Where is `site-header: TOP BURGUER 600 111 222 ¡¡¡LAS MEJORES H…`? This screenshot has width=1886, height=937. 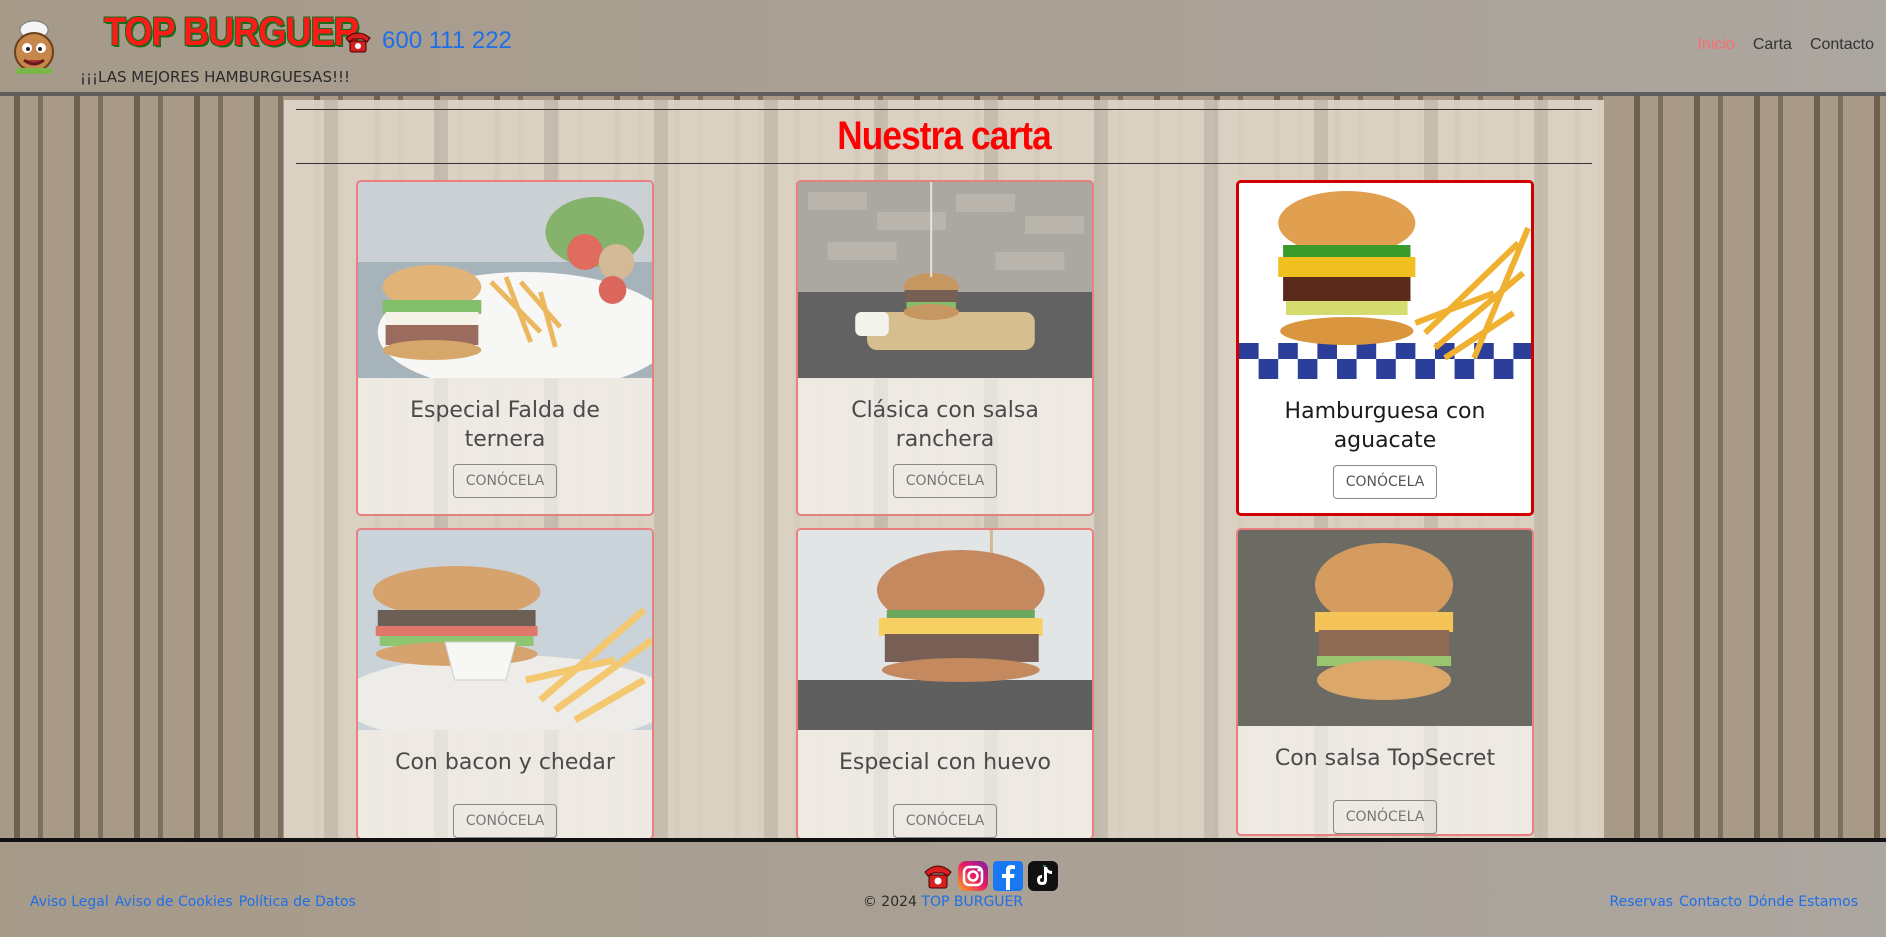
site-header: TOP BURGUER 600 111 222 ¡¡¡LAS MEJORES H… is located at coordinates (943, 48).